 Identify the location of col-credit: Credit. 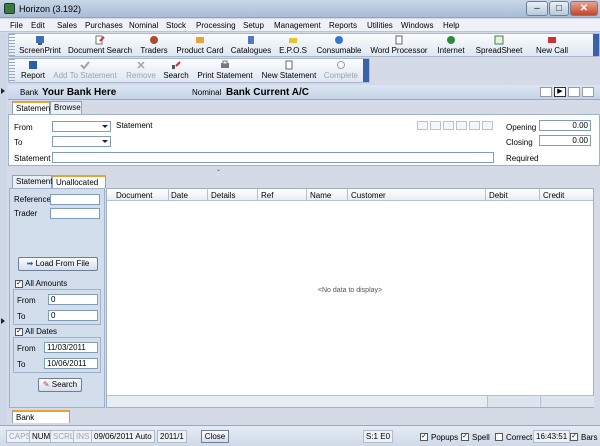
(553, 195).